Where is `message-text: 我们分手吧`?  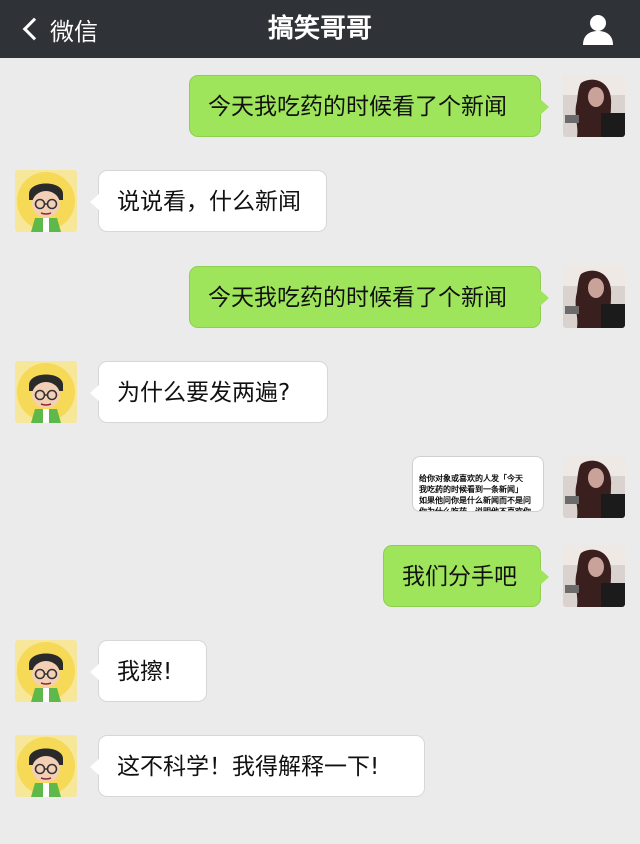
message-text: 我们分手吧 is located at coordinates (459, 577).